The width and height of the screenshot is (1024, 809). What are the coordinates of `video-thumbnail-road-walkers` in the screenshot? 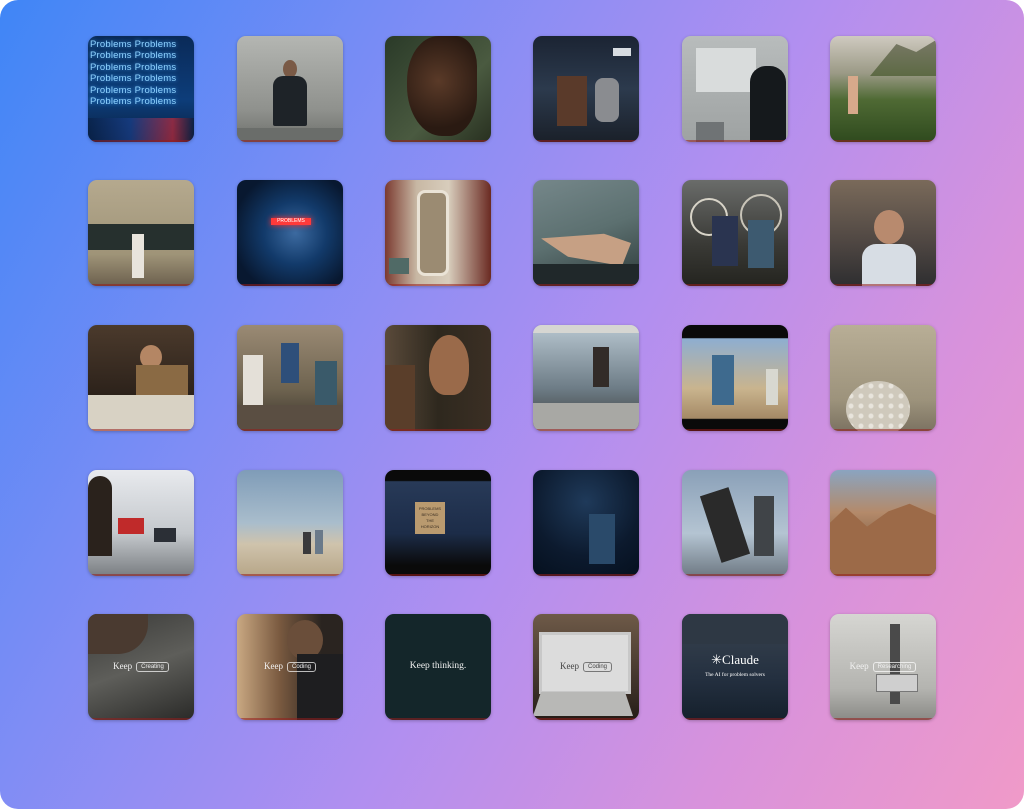 It's located at (735, 378).